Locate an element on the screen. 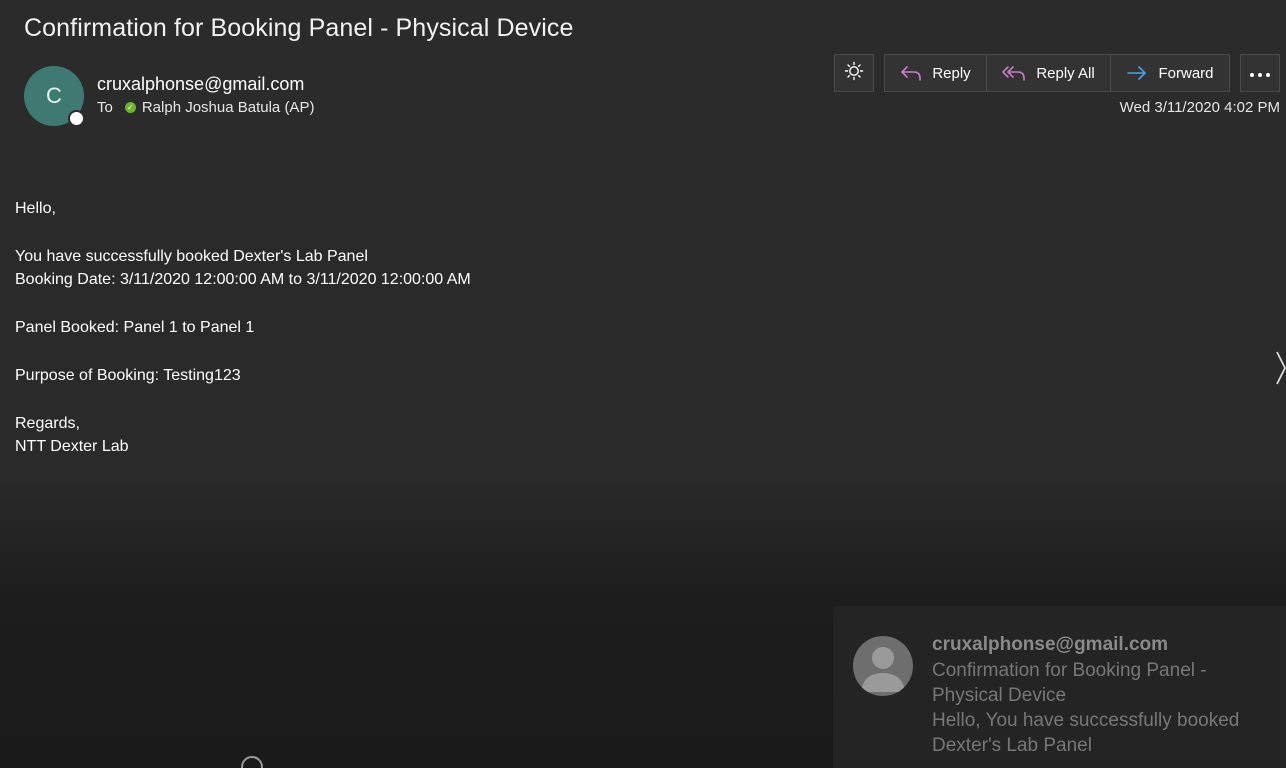  body-line: NTT Dexter Lab is located at coordinates (72, 447).